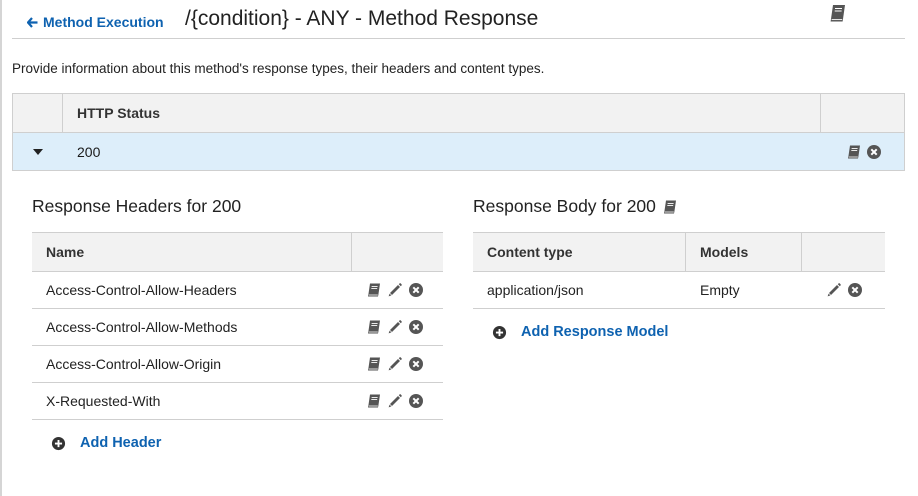 Image resolution: width=918 pixels, height=496 pixels. I want to click on name-column-header: Name, so click(192, 252).